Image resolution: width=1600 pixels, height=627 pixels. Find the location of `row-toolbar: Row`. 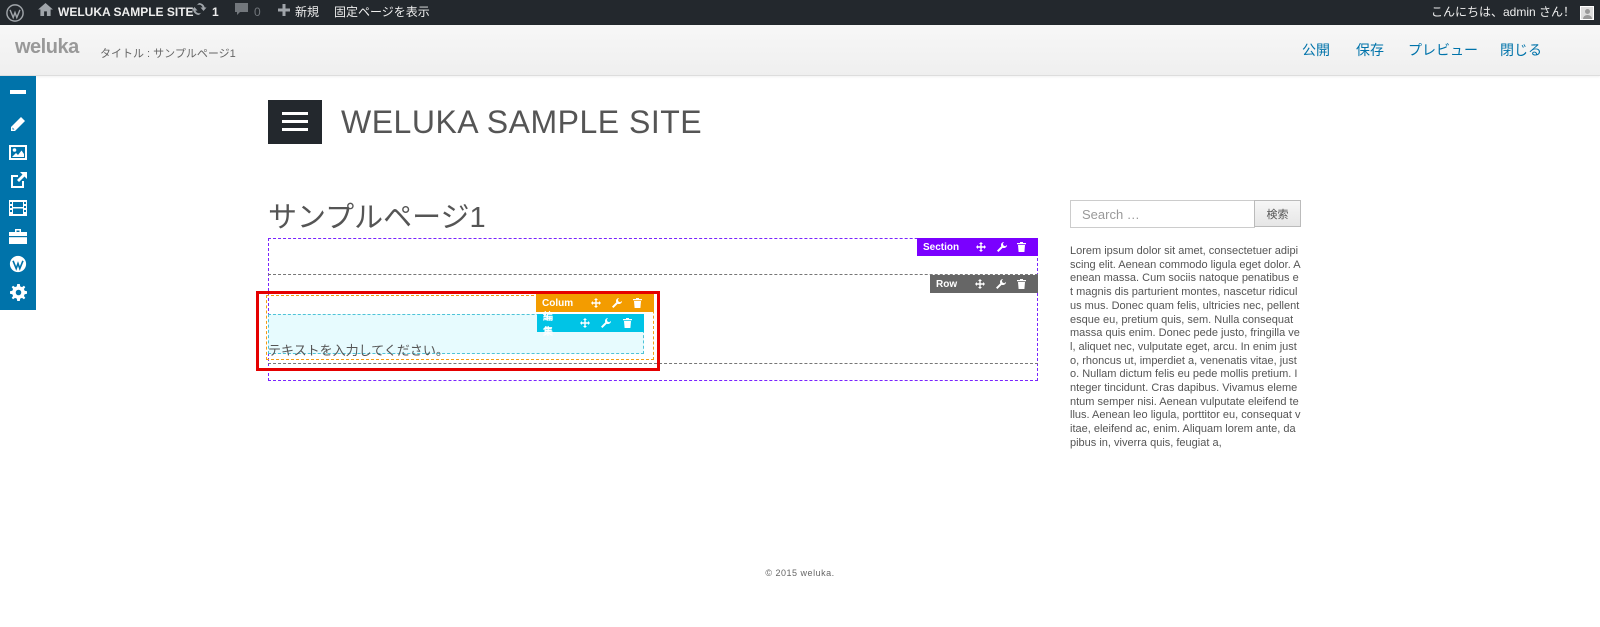

row-toolbar: Row is located at coordinates (984, 284).